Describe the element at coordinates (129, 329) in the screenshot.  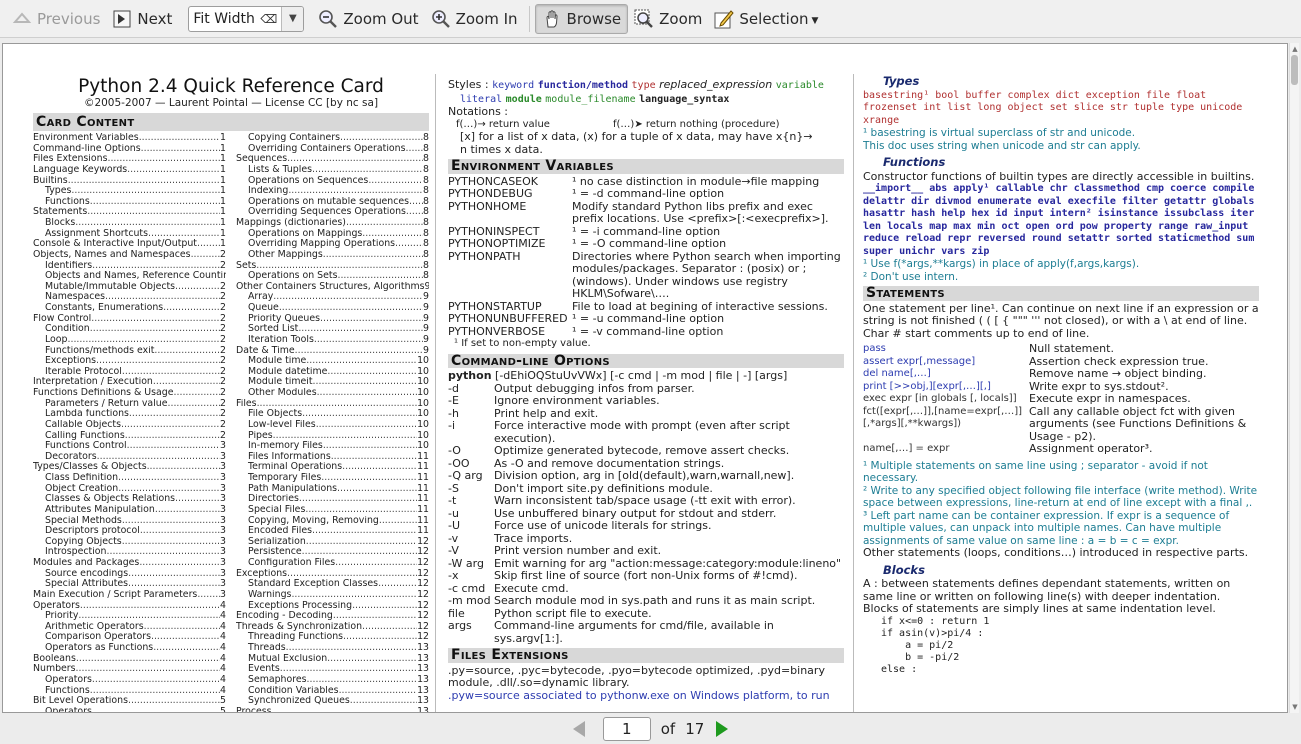
I see `toc-entry: Condition 2` at that location.